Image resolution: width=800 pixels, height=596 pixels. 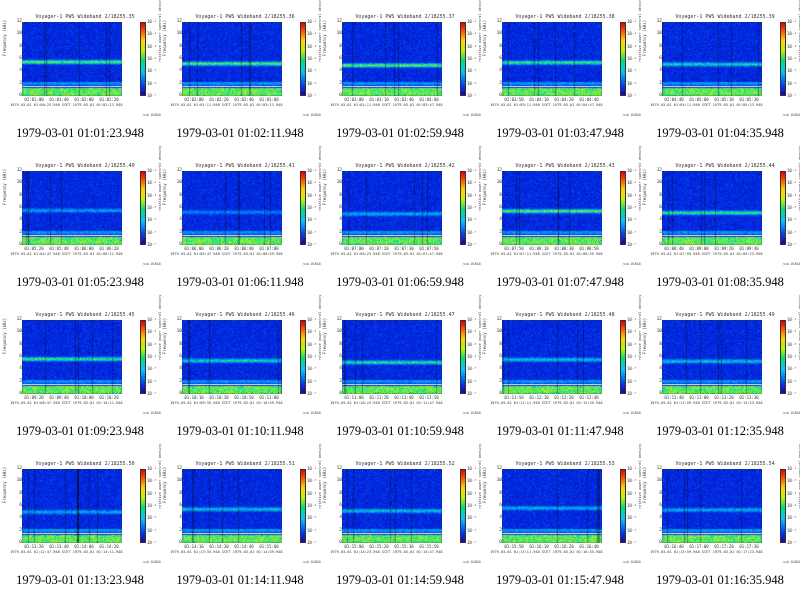 What do you see at coordinates (589, 99) in the screenshot?
I see `x-tick-label: 01:04:40` at bounding box center [589, 99].